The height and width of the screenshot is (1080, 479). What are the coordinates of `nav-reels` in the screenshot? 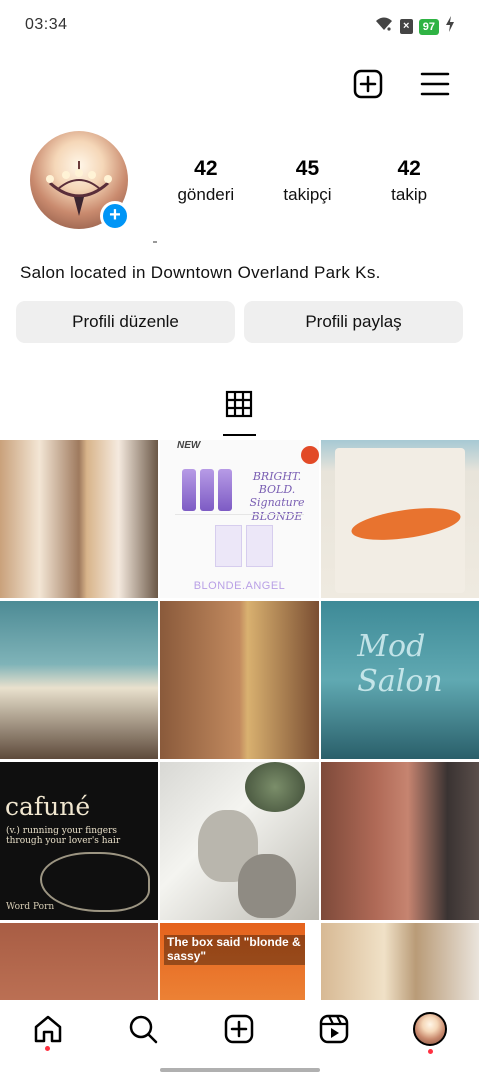 It's located at (334, 1029).